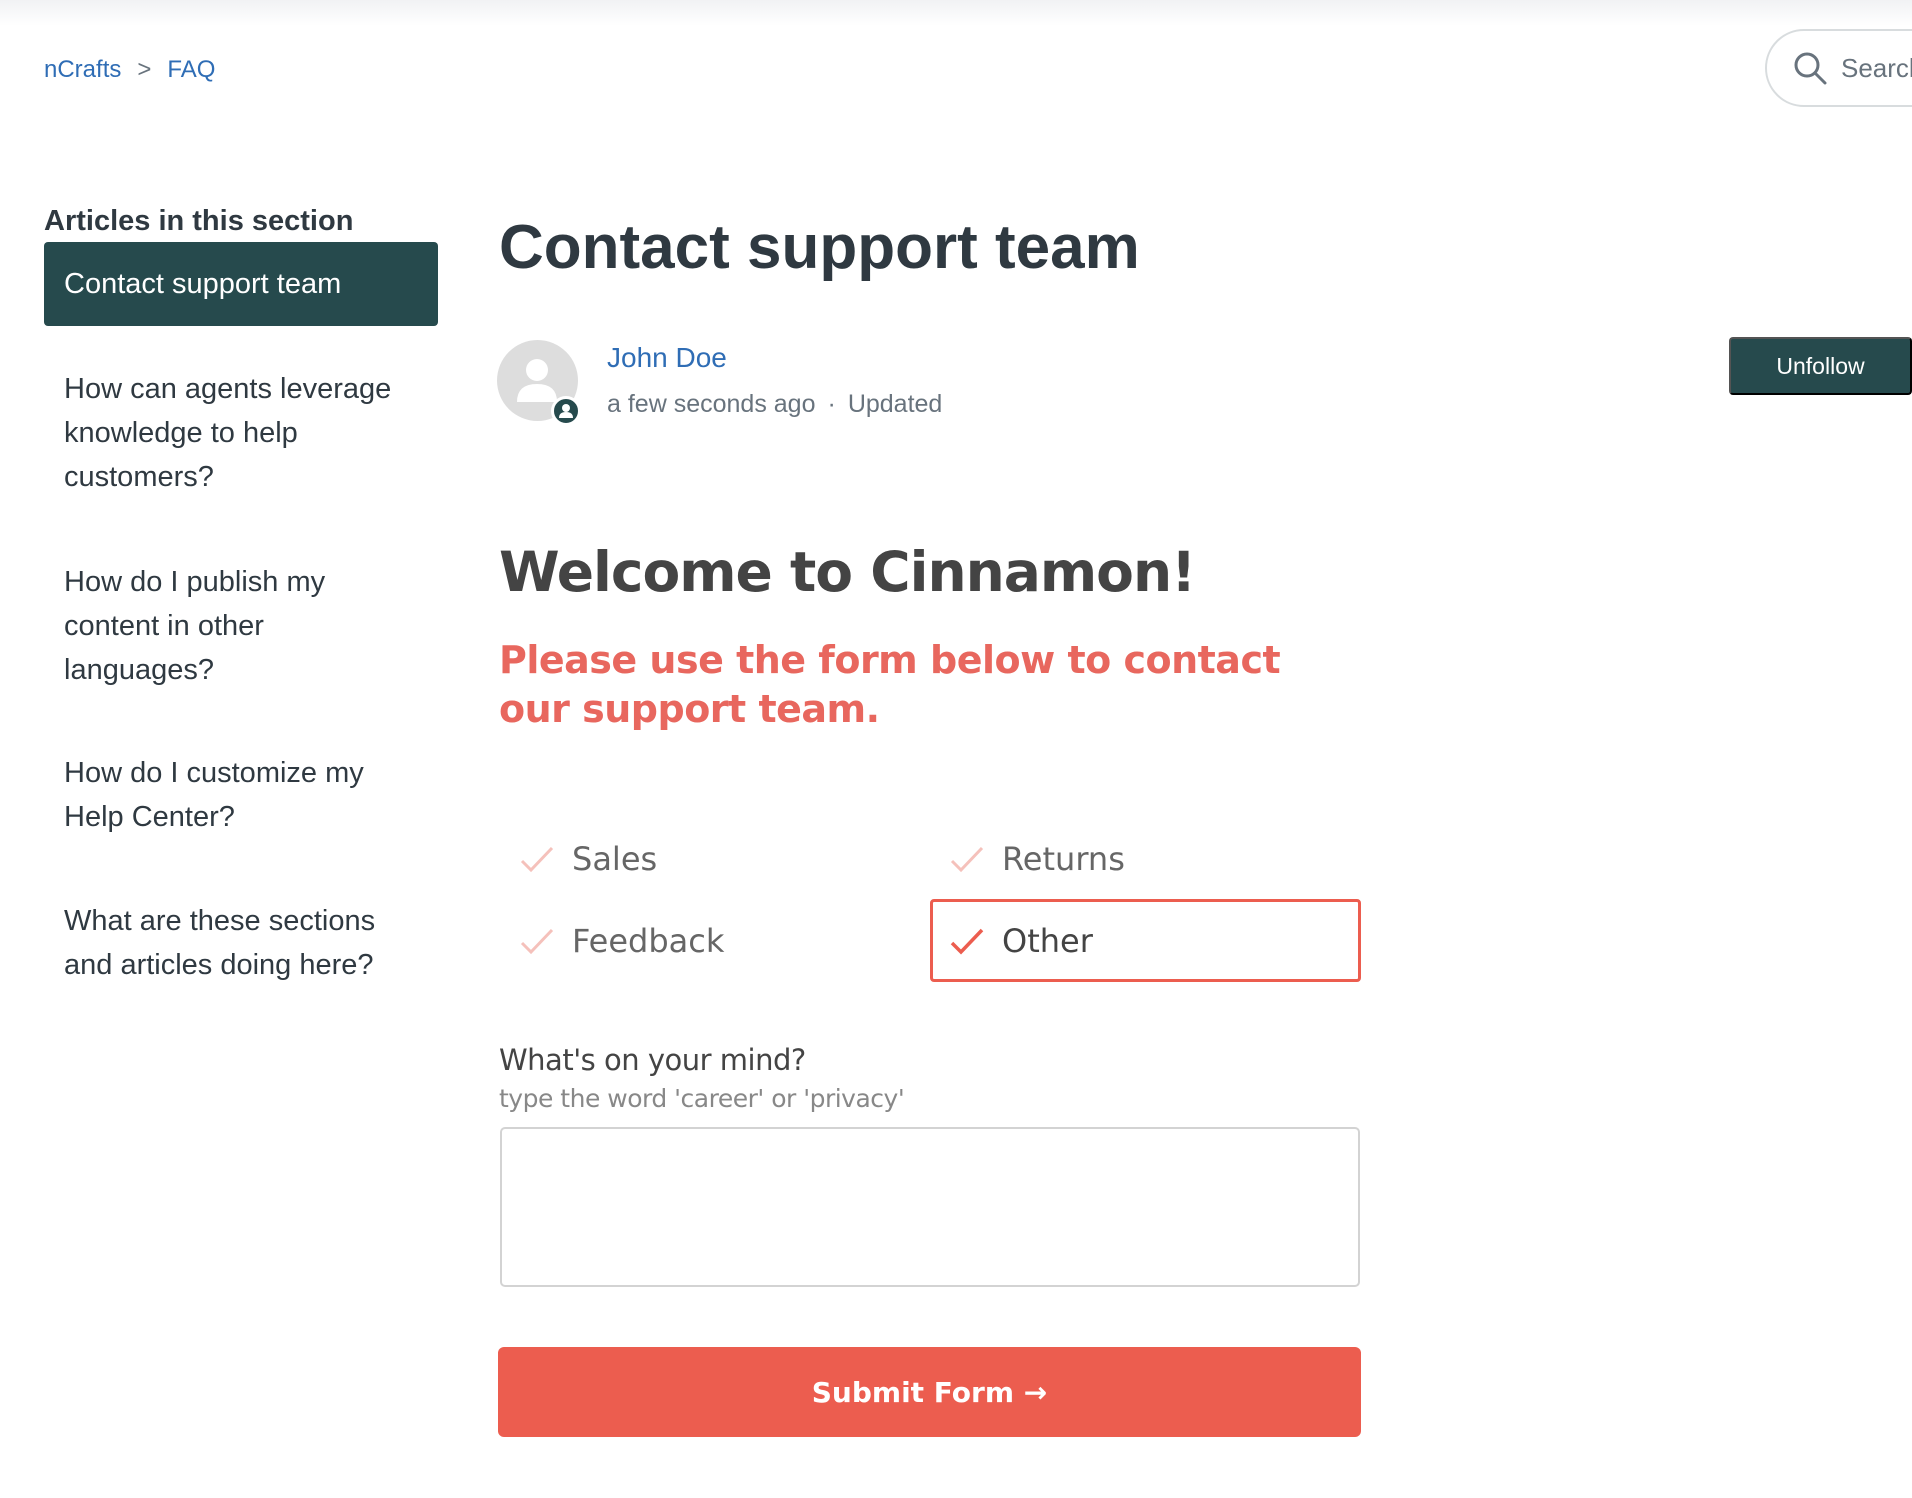  I want to click on option-returns: Returns, so click(1145, 858).